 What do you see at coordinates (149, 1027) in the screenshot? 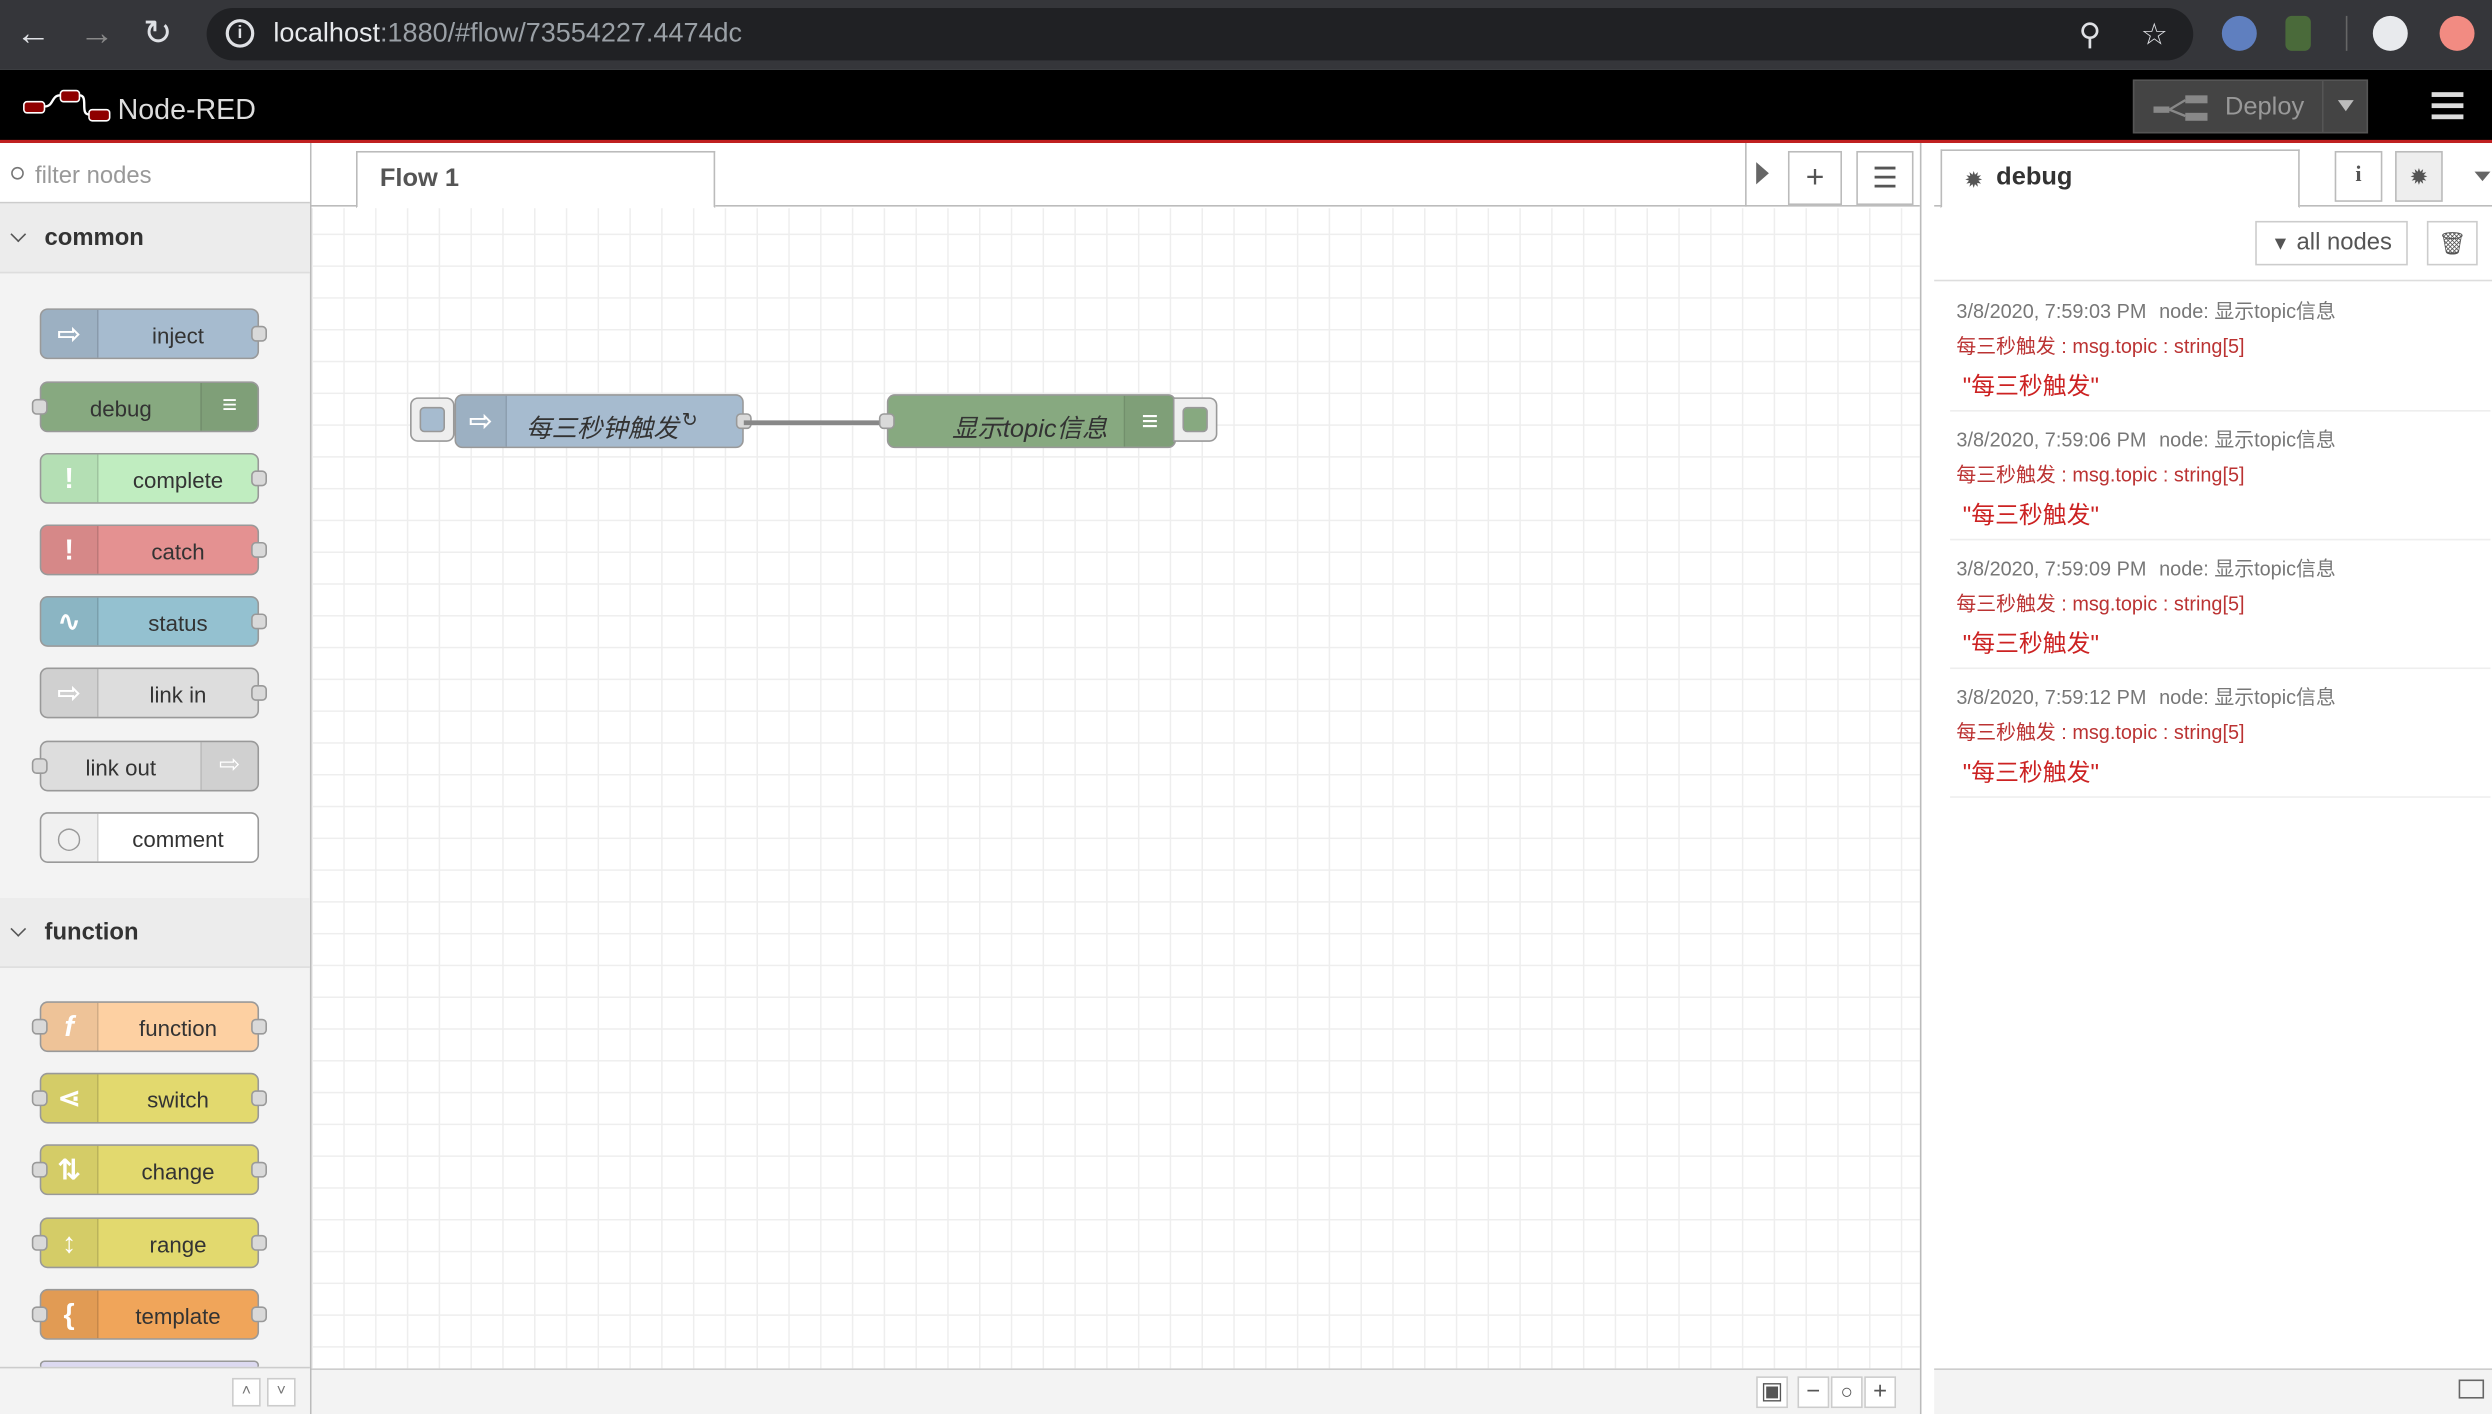
I see `palette-node-function: f function` at bounding box center [149, 1027].